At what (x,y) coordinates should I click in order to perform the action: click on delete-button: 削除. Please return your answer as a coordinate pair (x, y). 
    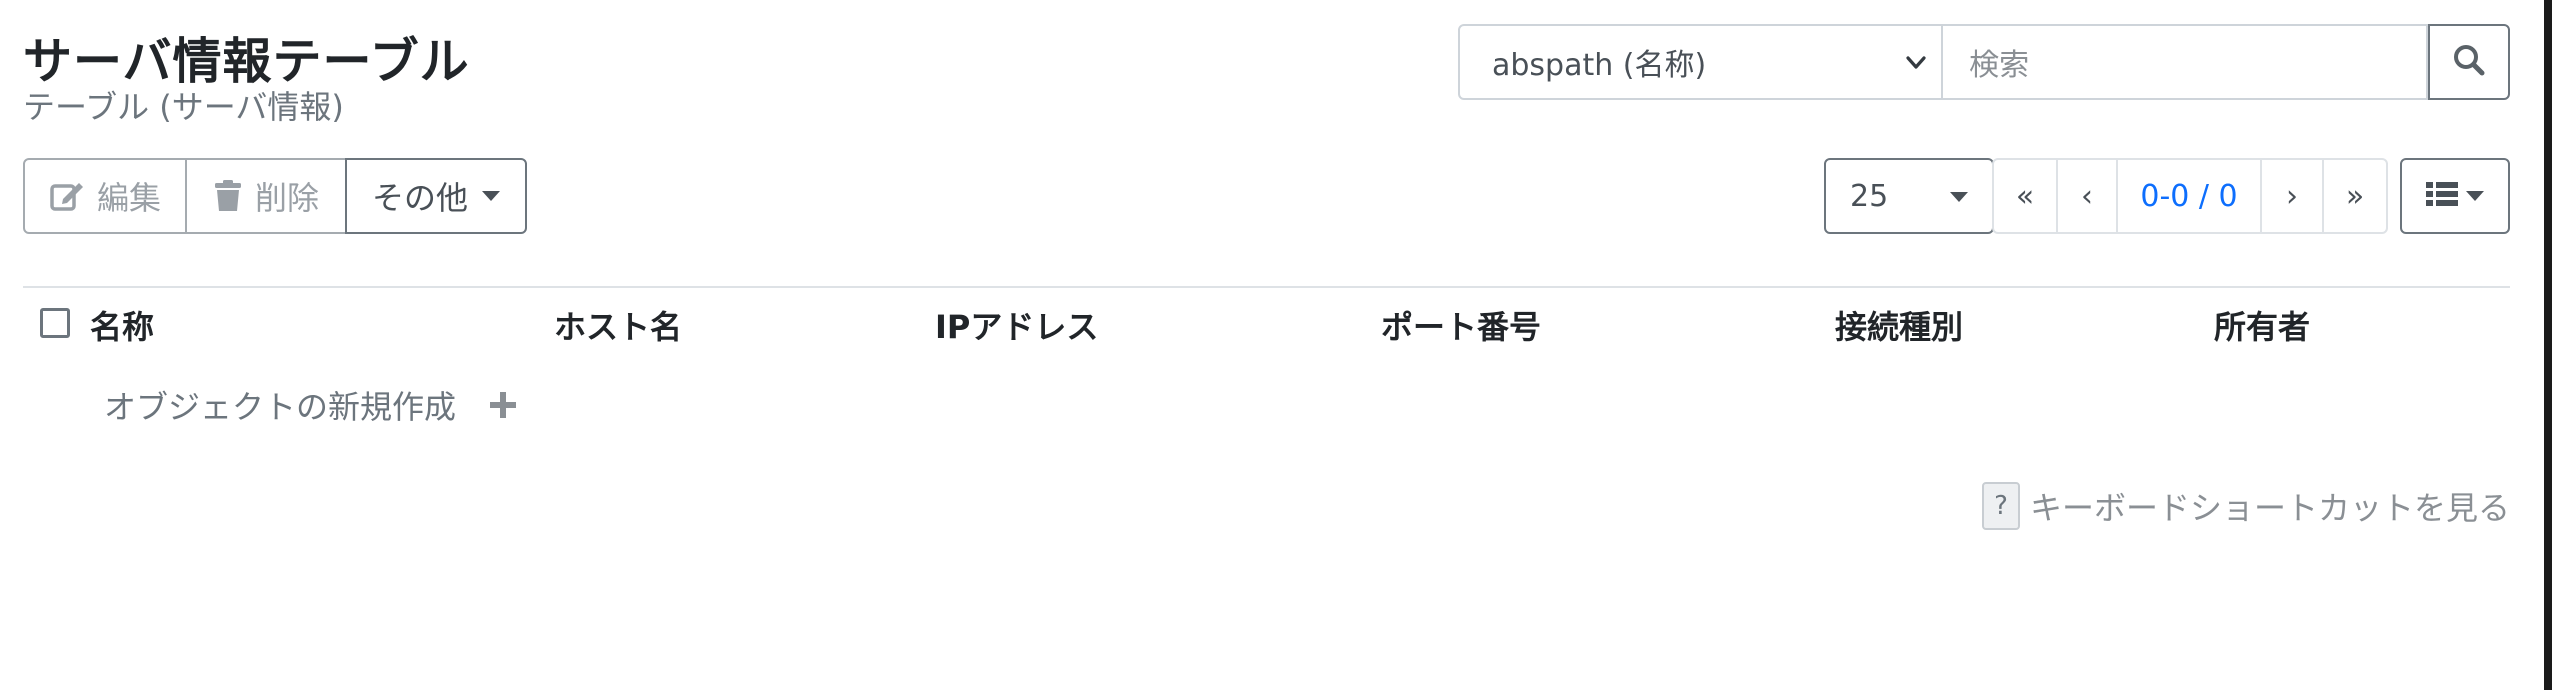
    Looking at the image, I should click on (266, 196).